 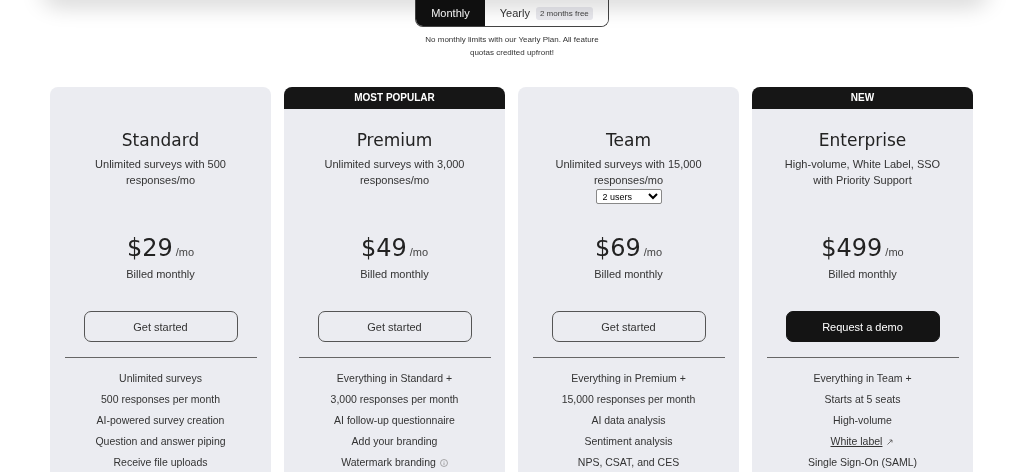 I want to click on plan-description: Unlimited surveys with 3,000 responses/mo, so click(x=394, y=172).